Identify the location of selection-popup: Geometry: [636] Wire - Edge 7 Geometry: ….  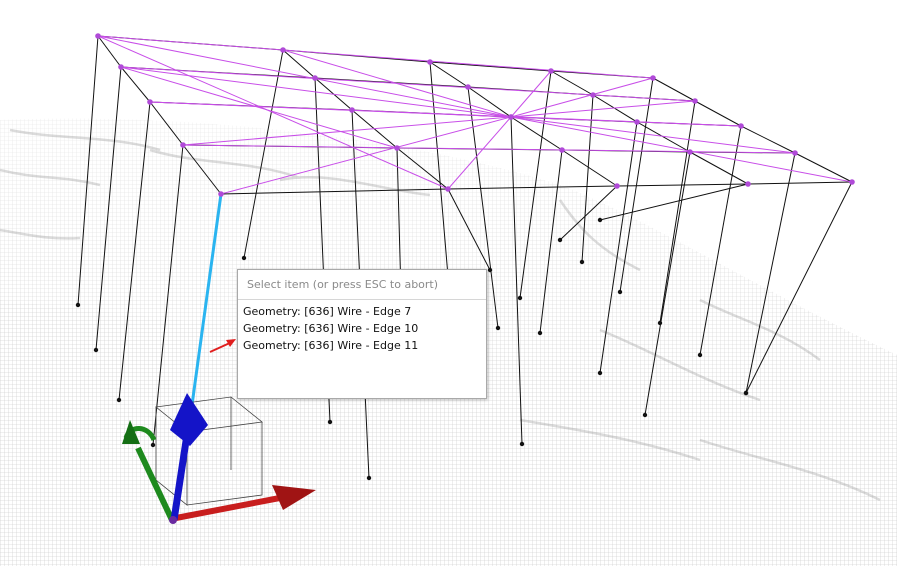
(362, 334).